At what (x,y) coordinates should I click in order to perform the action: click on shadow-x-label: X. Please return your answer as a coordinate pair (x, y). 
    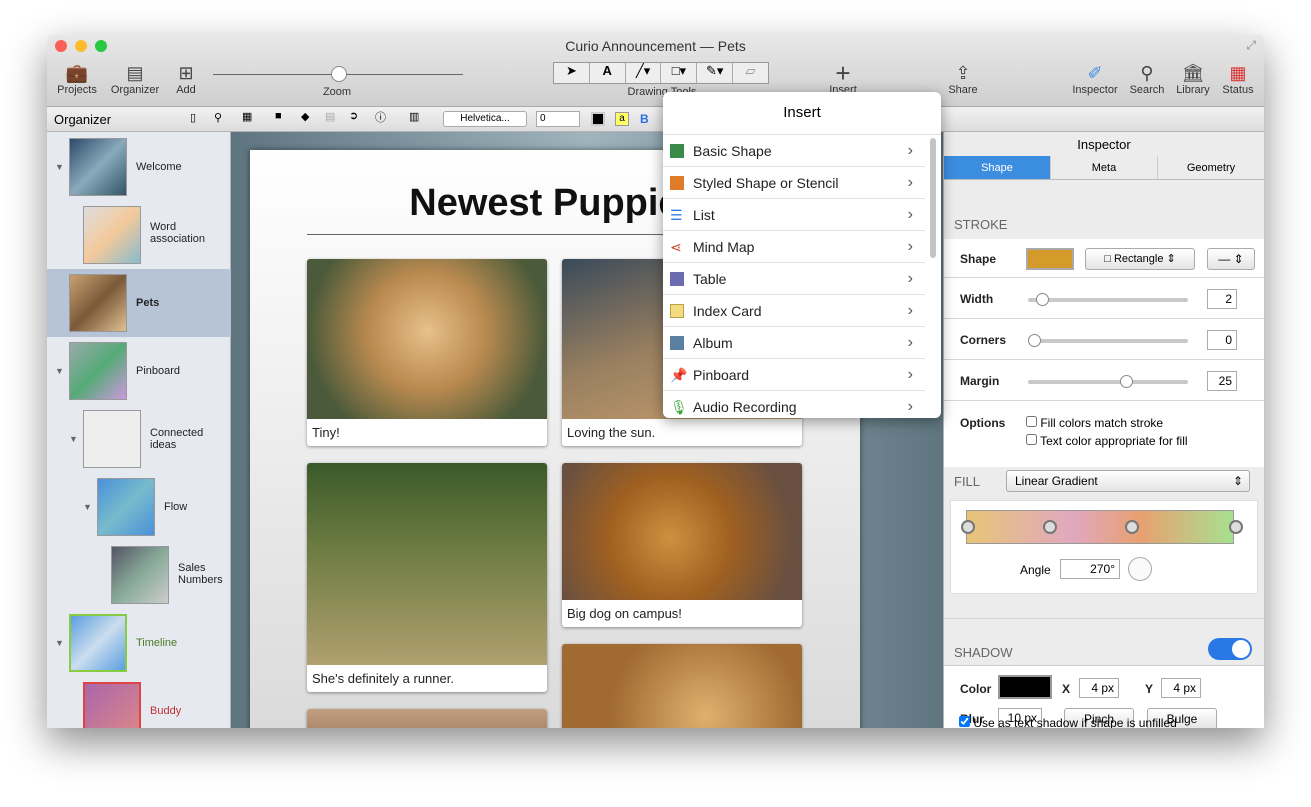
    Looking at the image, I should click on (1066, 689).